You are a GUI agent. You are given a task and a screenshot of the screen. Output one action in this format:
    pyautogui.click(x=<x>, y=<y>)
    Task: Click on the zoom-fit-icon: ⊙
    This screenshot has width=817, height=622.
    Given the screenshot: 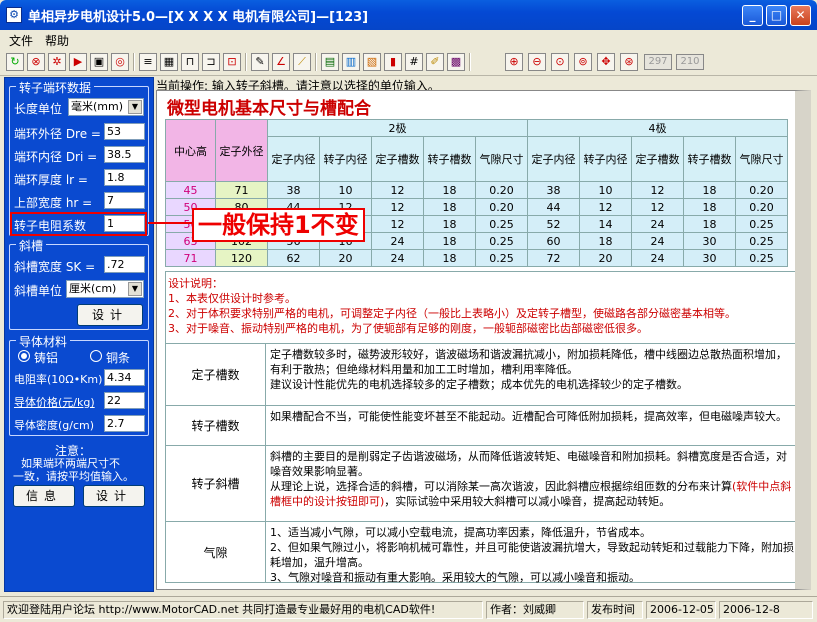 What is the action you would take?
    pyautogui.click(x=560, y=62)
    